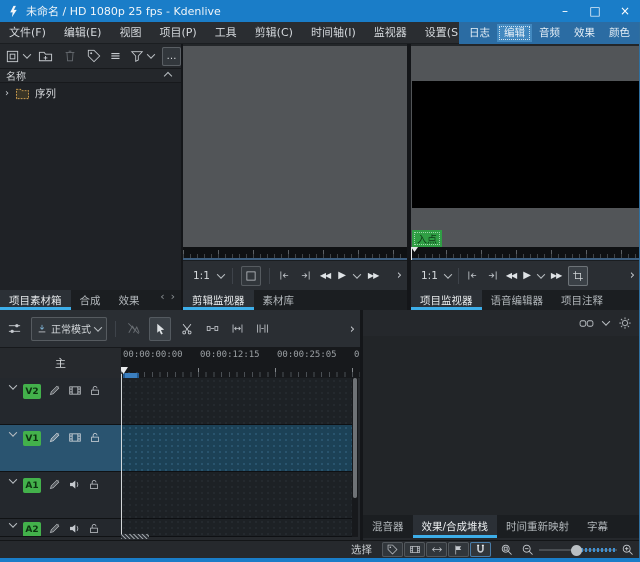  I want to click on minimize-button: –, so click(565, 11).